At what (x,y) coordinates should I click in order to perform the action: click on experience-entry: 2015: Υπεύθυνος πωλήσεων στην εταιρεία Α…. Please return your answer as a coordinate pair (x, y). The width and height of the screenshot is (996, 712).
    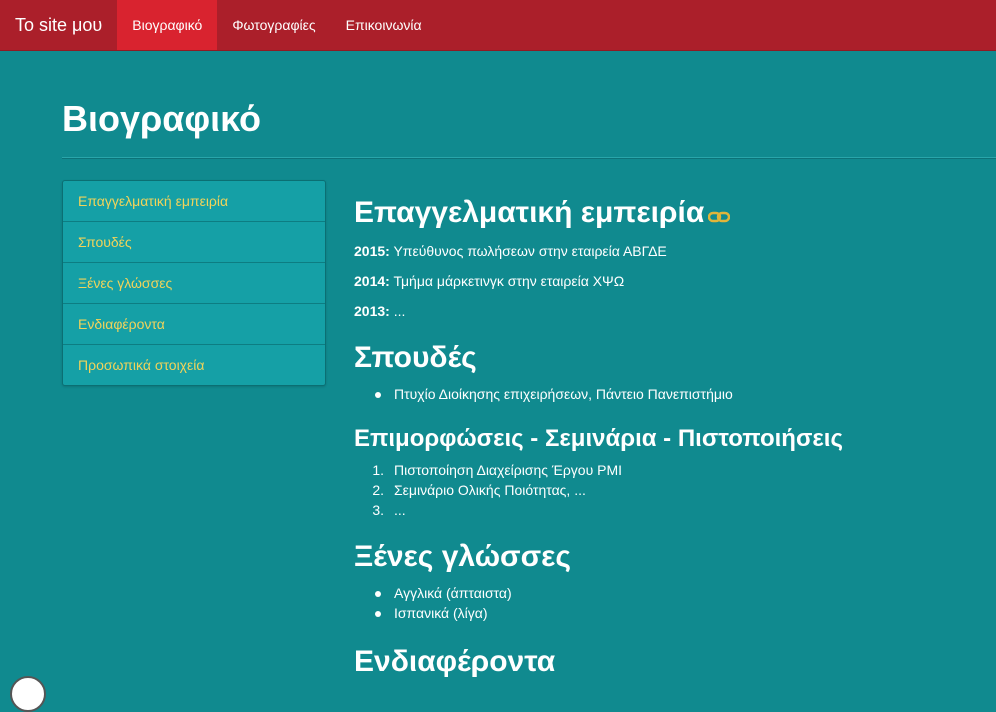
    Looking at the image, I should click on (510, 251).